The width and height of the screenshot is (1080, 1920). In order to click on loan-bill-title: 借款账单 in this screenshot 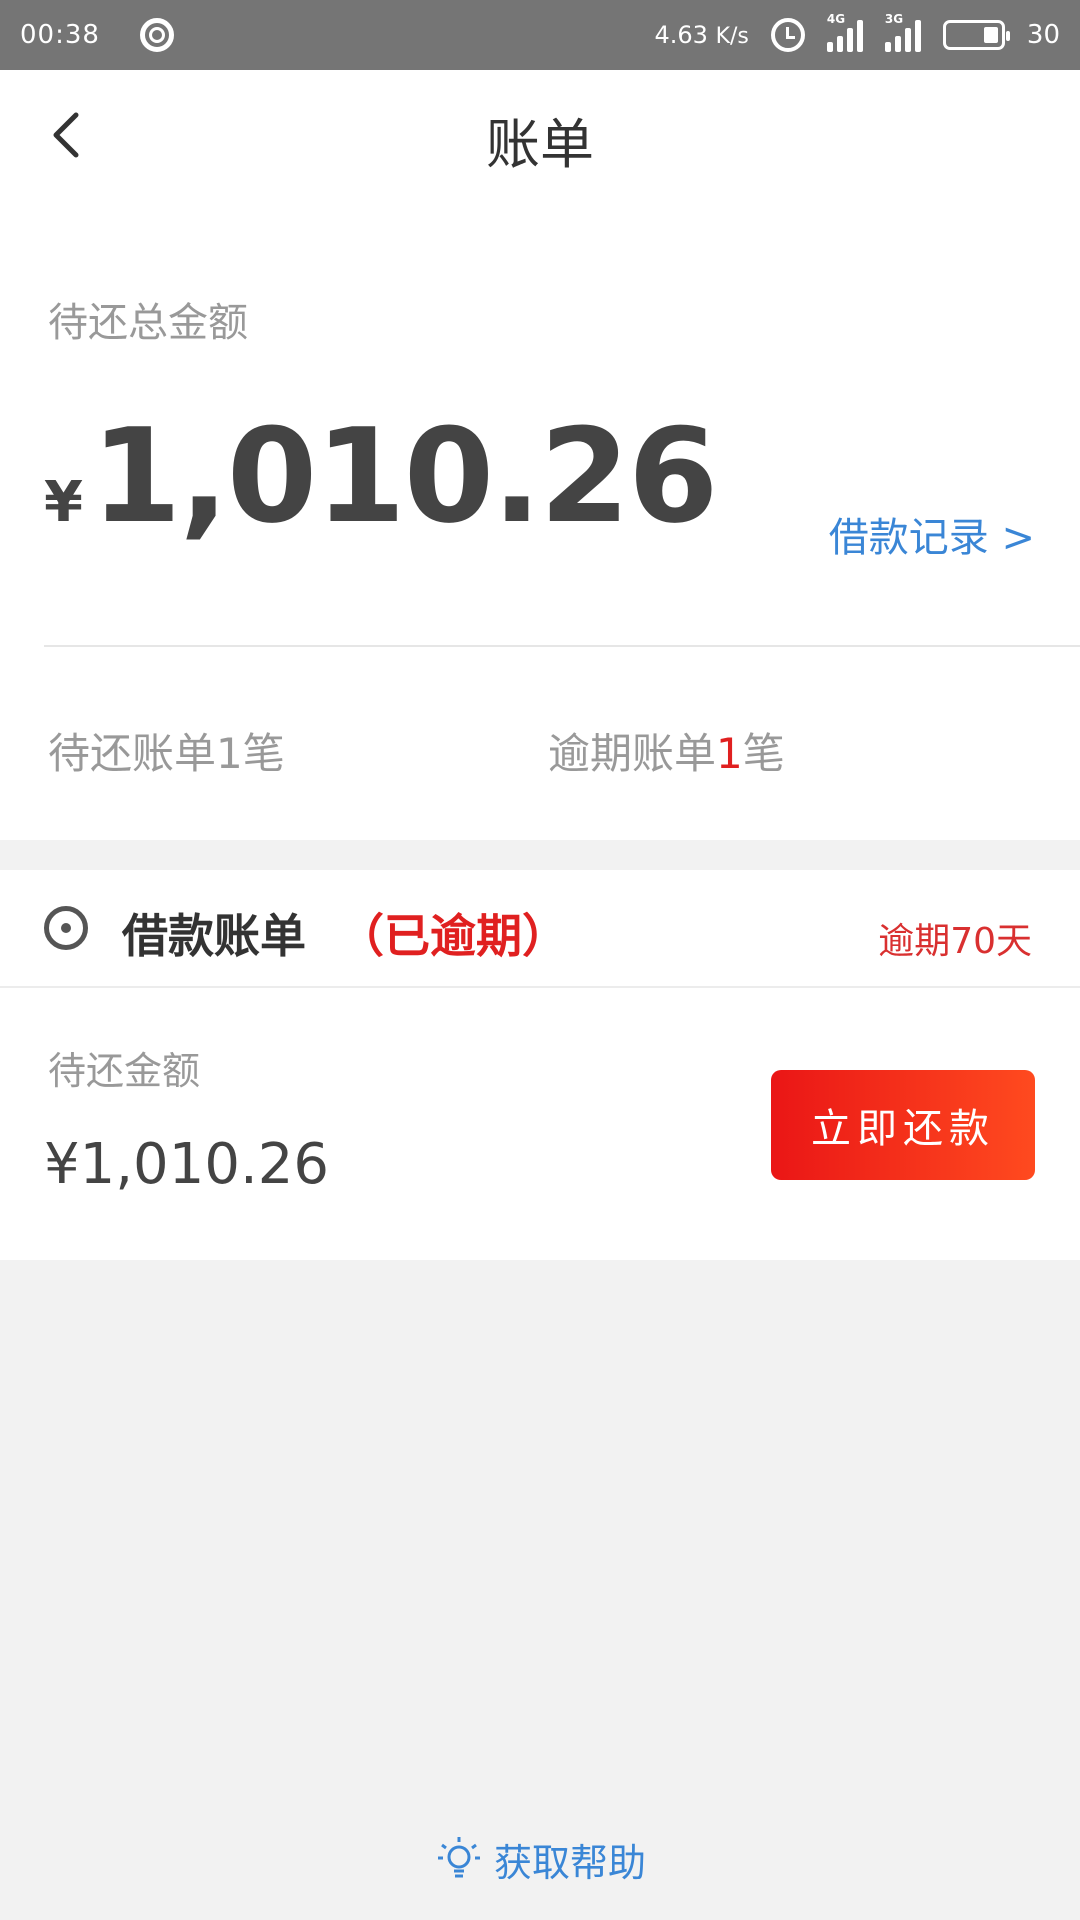, I will do `click(214, 936)`.